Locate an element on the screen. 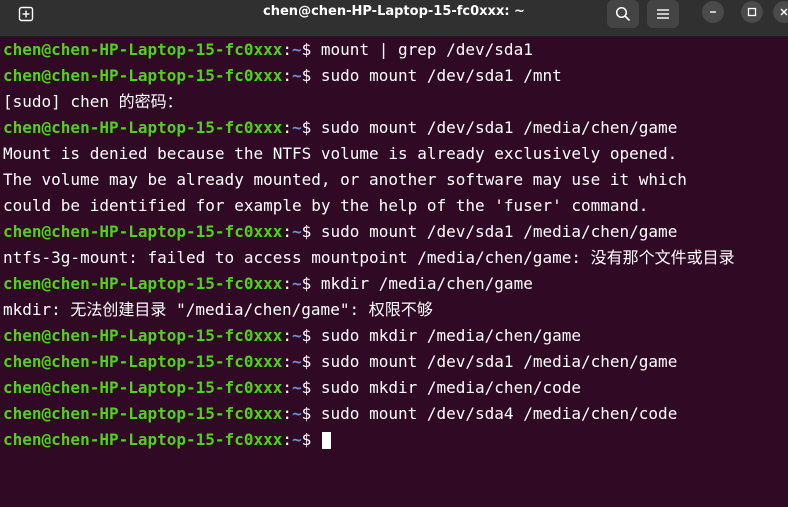  maximize-icon is located at coordinates (752, 12).